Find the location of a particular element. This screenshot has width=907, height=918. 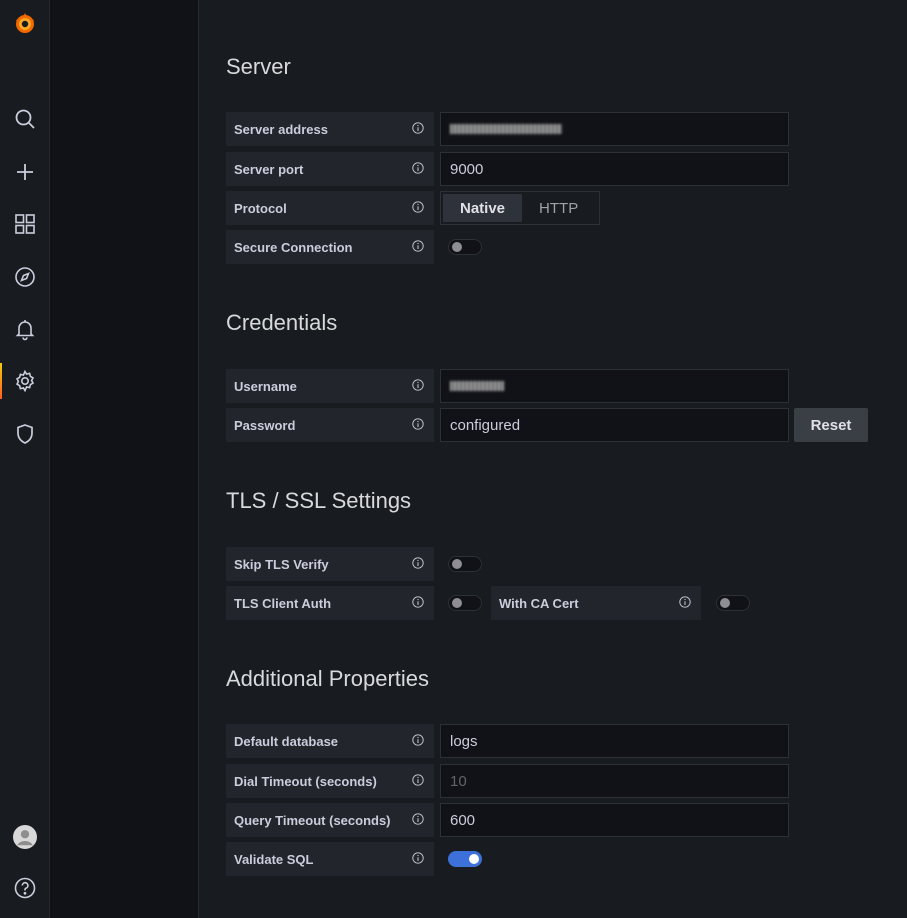

tls-client-auth-toggle is located at coordinates (465, 603).